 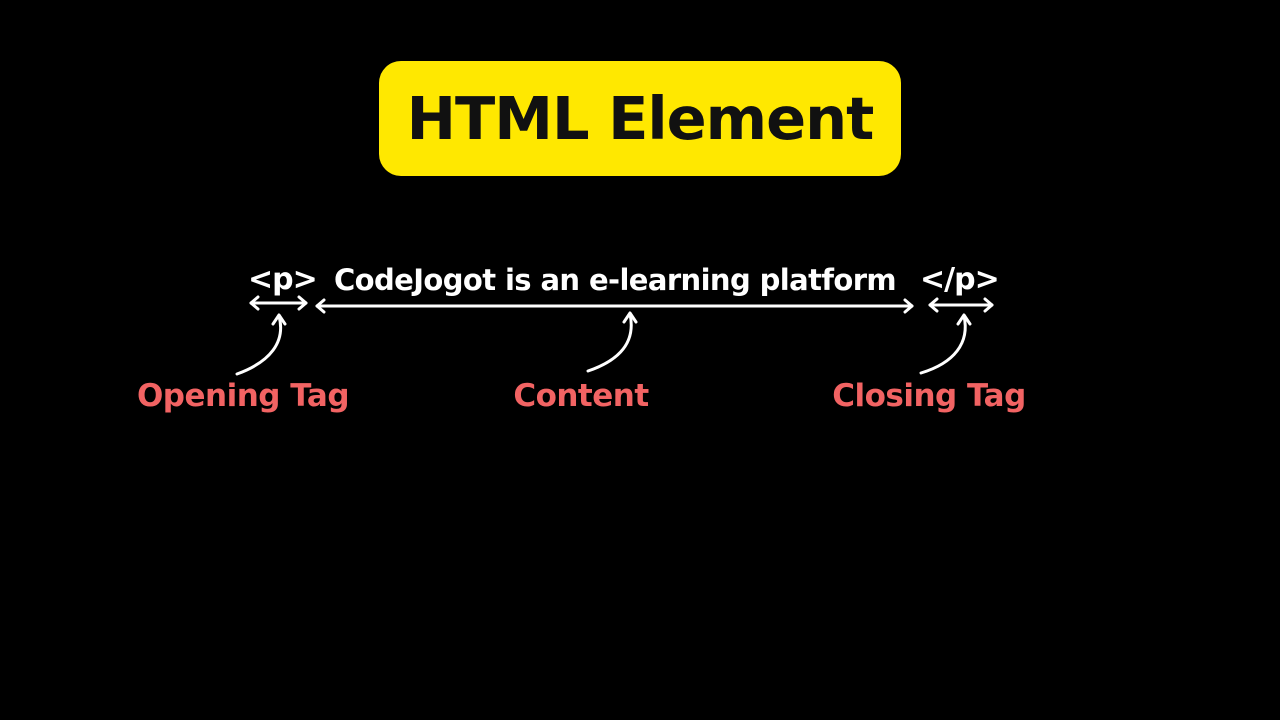 I want to click on opening-tag-code: <p>, so click(x=283, y=279).